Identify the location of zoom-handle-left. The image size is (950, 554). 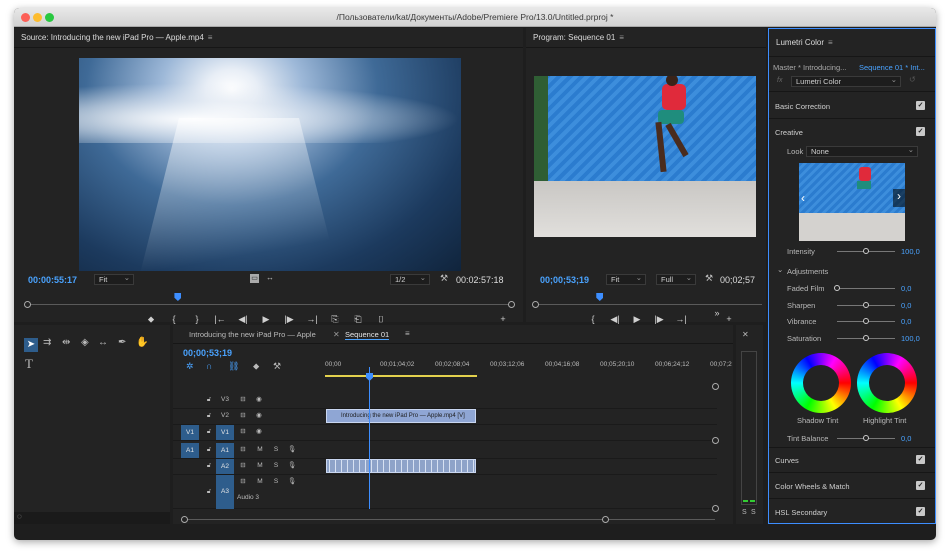
(184, 519).